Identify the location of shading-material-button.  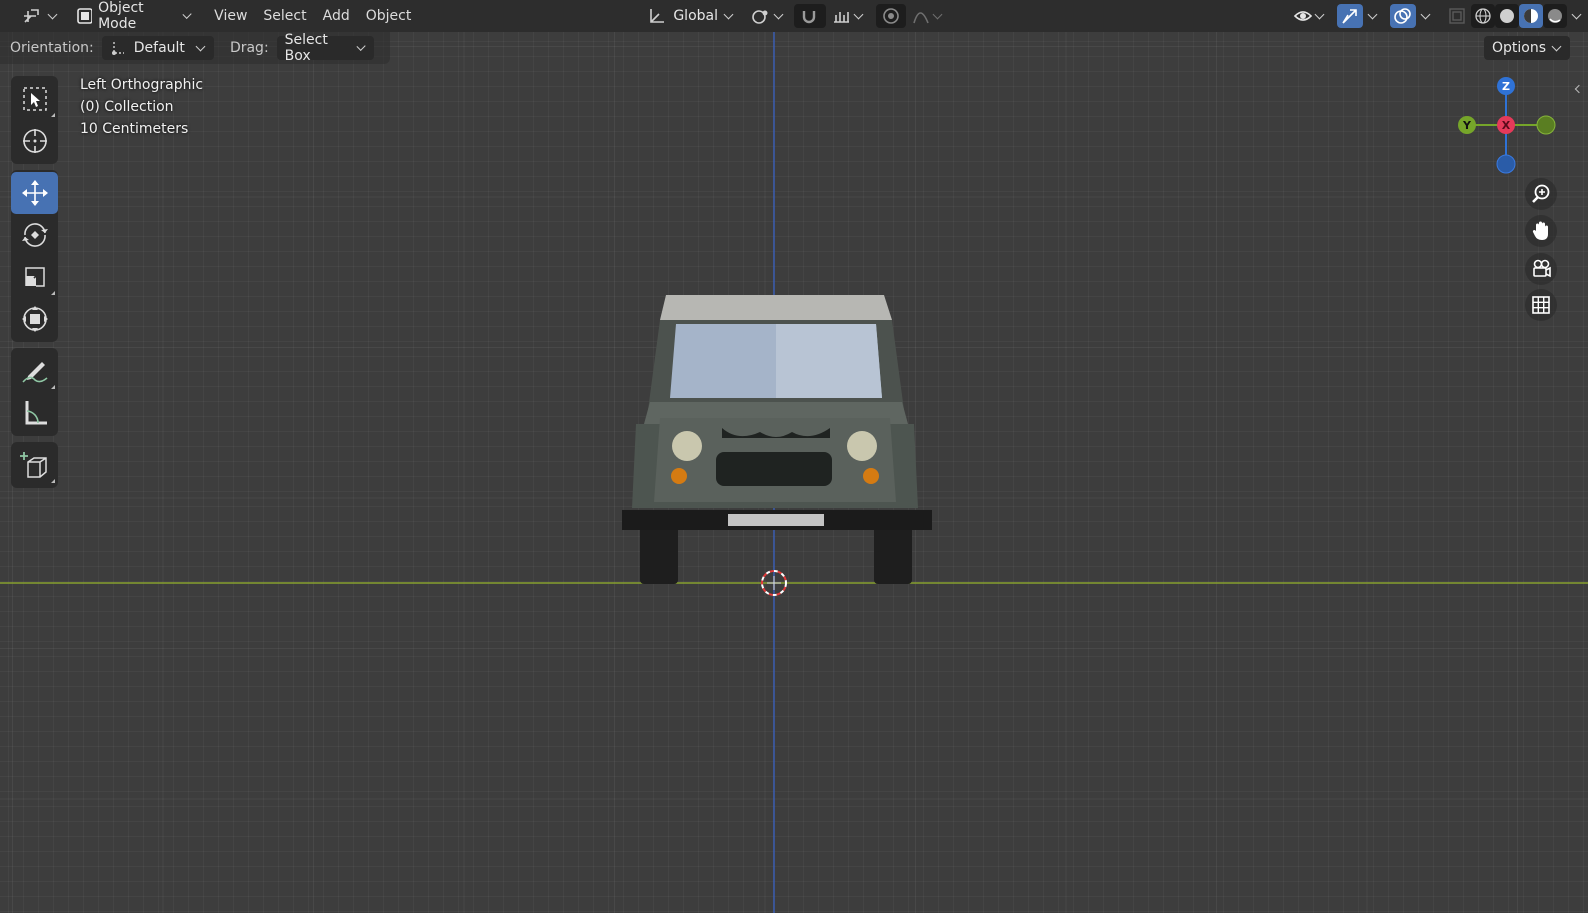
(1531, 16).